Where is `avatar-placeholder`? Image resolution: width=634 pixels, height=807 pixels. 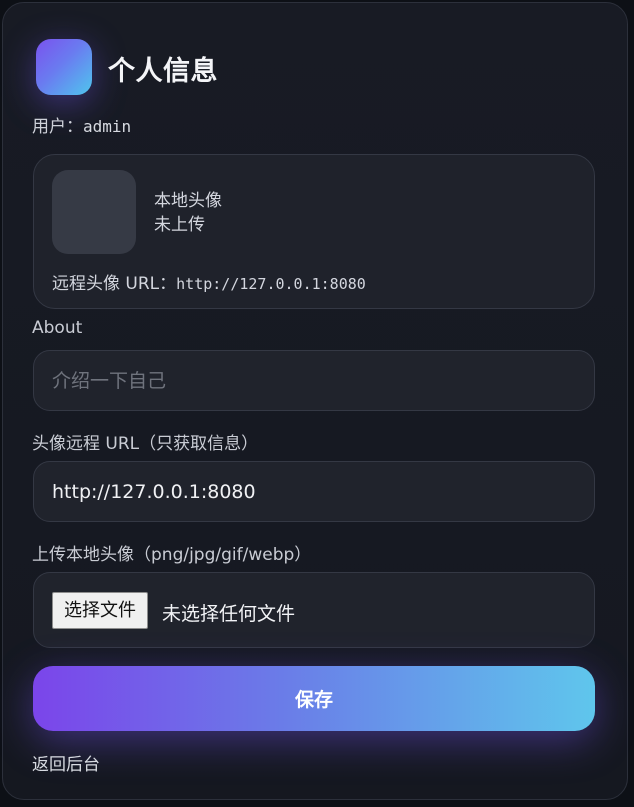
avatar-placeholder is located at coordinates (94, 212).